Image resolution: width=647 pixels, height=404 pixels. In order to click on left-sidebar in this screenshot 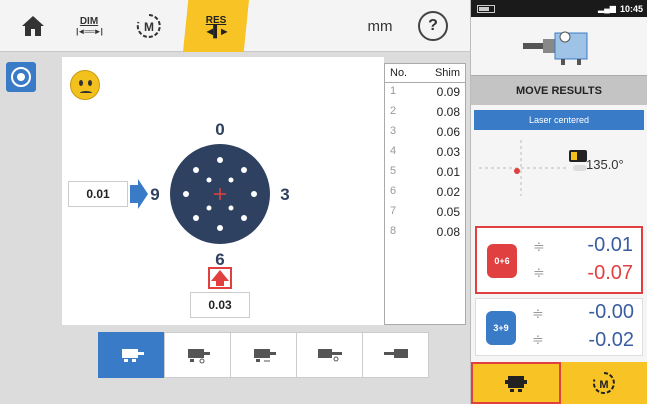, I will do `click(21, 228)`.